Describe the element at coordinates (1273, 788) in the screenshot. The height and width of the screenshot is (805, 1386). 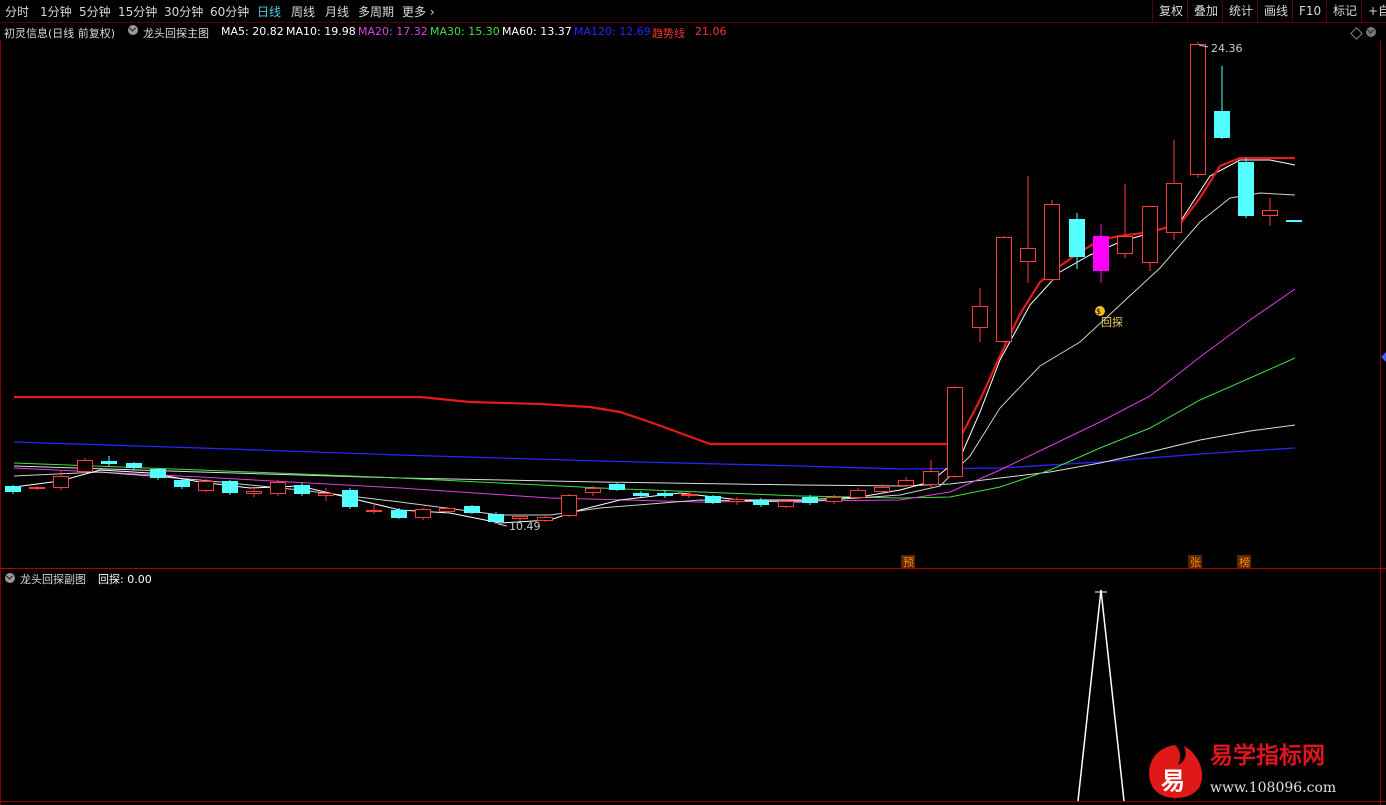
I see `watermark-url: www.108096.com` at that location.